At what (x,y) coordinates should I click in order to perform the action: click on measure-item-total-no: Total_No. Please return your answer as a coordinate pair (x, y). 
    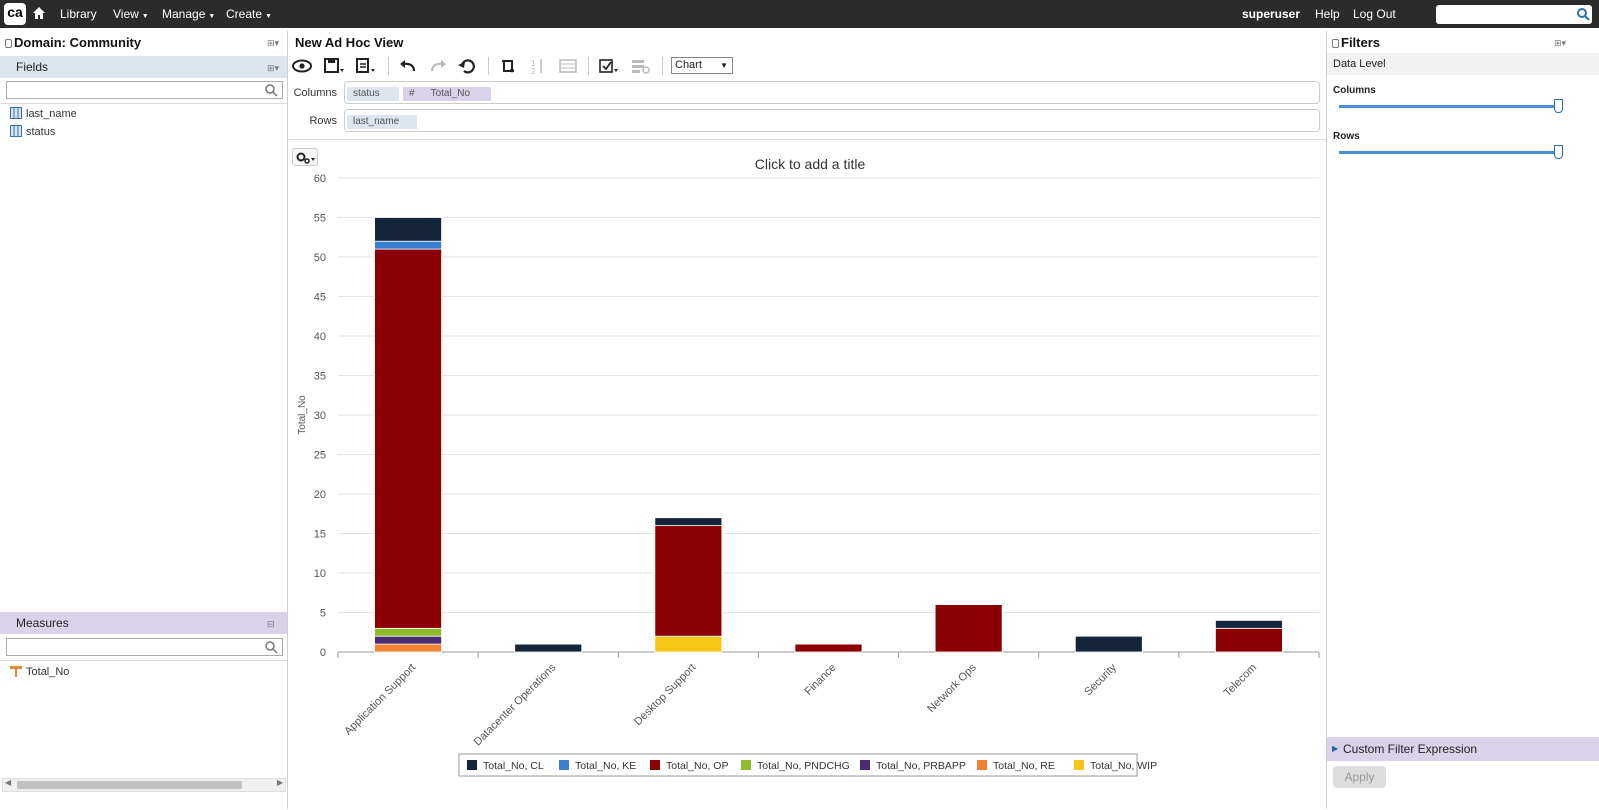
    Looking at the image, I should click on (39, 672).